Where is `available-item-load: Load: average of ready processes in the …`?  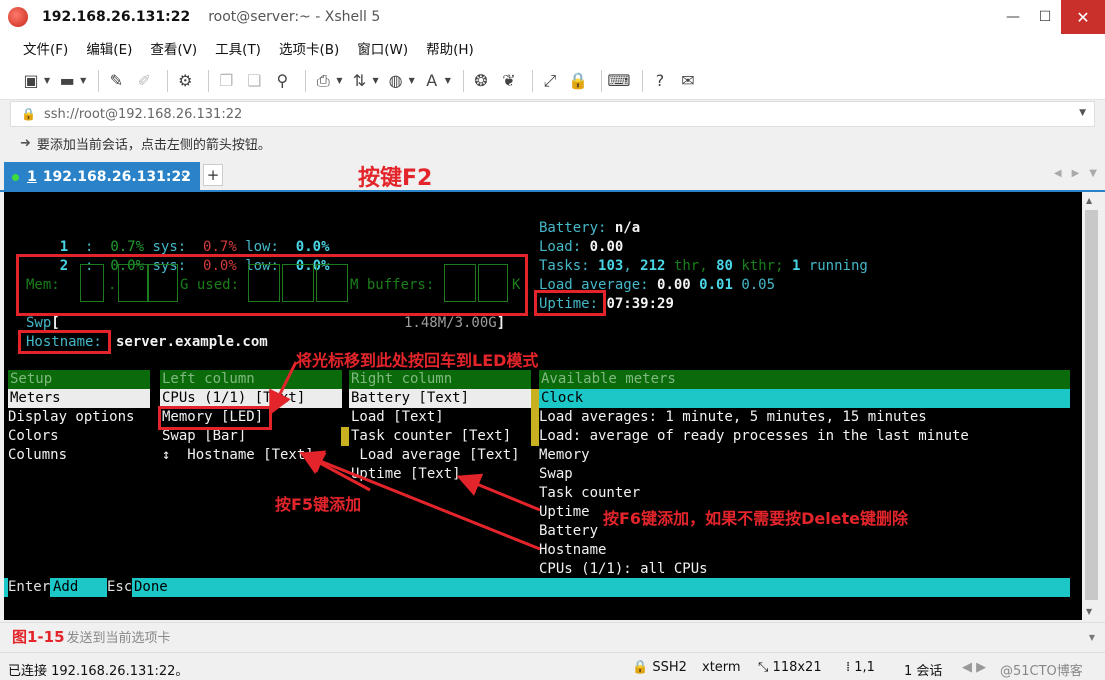
available-item-load: Load: average of ready processes in the … is located at coordinates (754, 436).